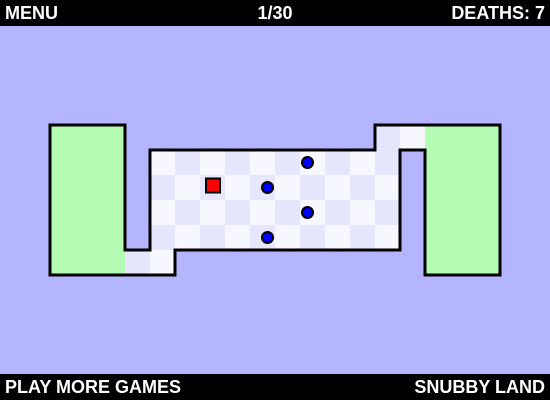 This screenshot has width=550, height=400. I want to click on goal-safe-zone, so click(462, 200).